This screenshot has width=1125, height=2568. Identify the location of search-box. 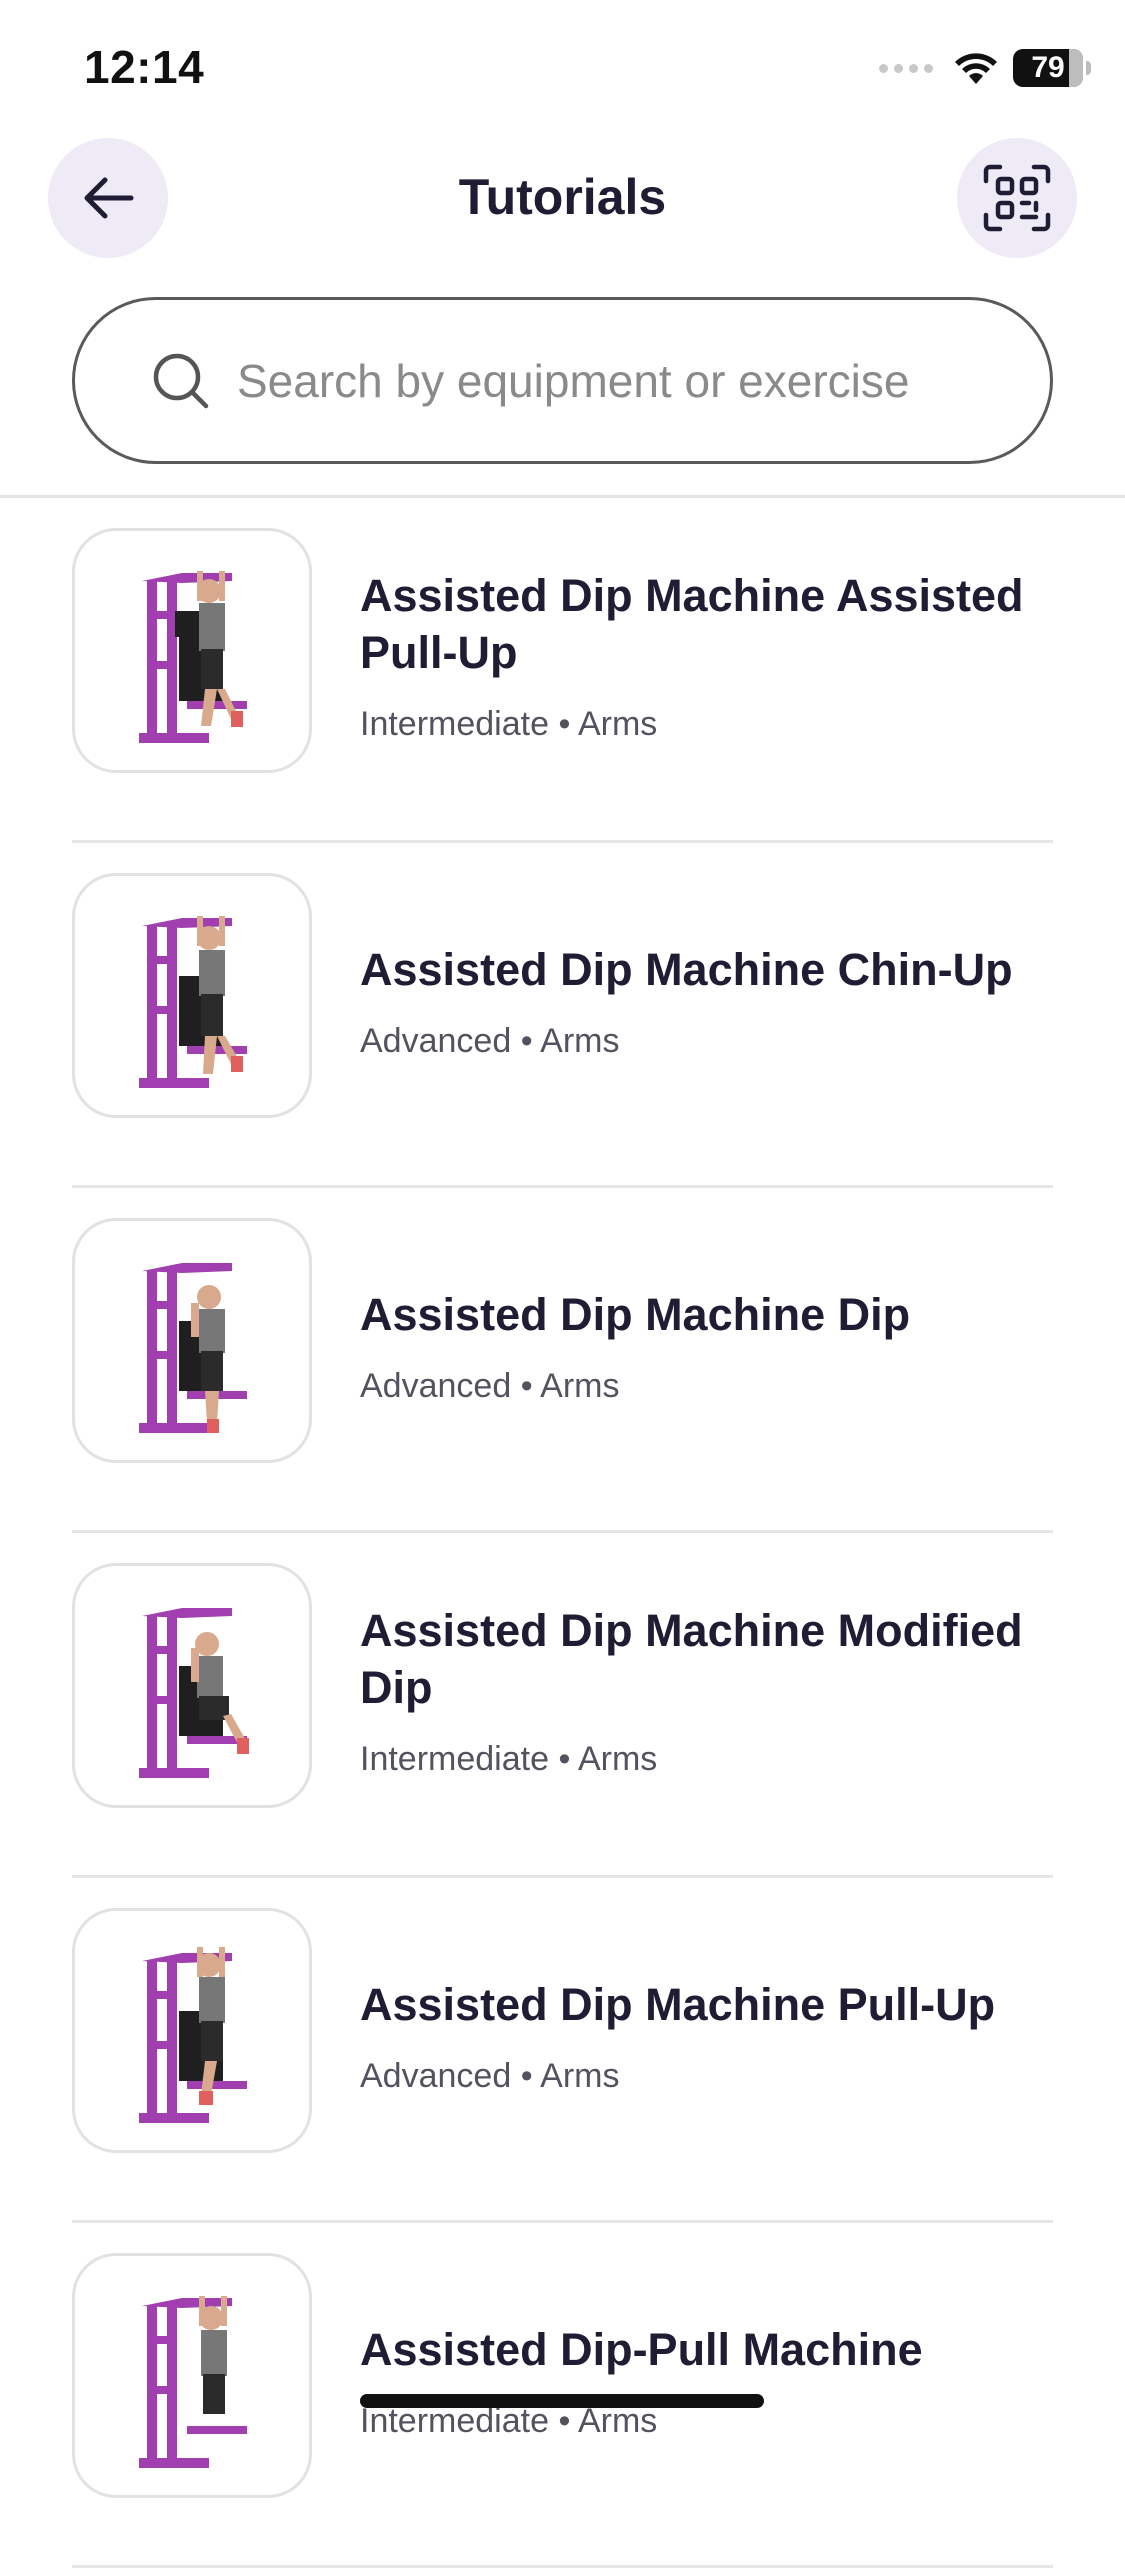
(562, 380).